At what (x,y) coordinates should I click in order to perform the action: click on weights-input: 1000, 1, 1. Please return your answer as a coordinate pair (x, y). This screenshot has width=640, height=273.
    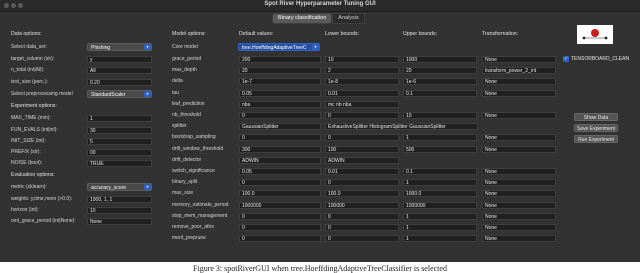
    Looking at the image, I should click on (119, 199).